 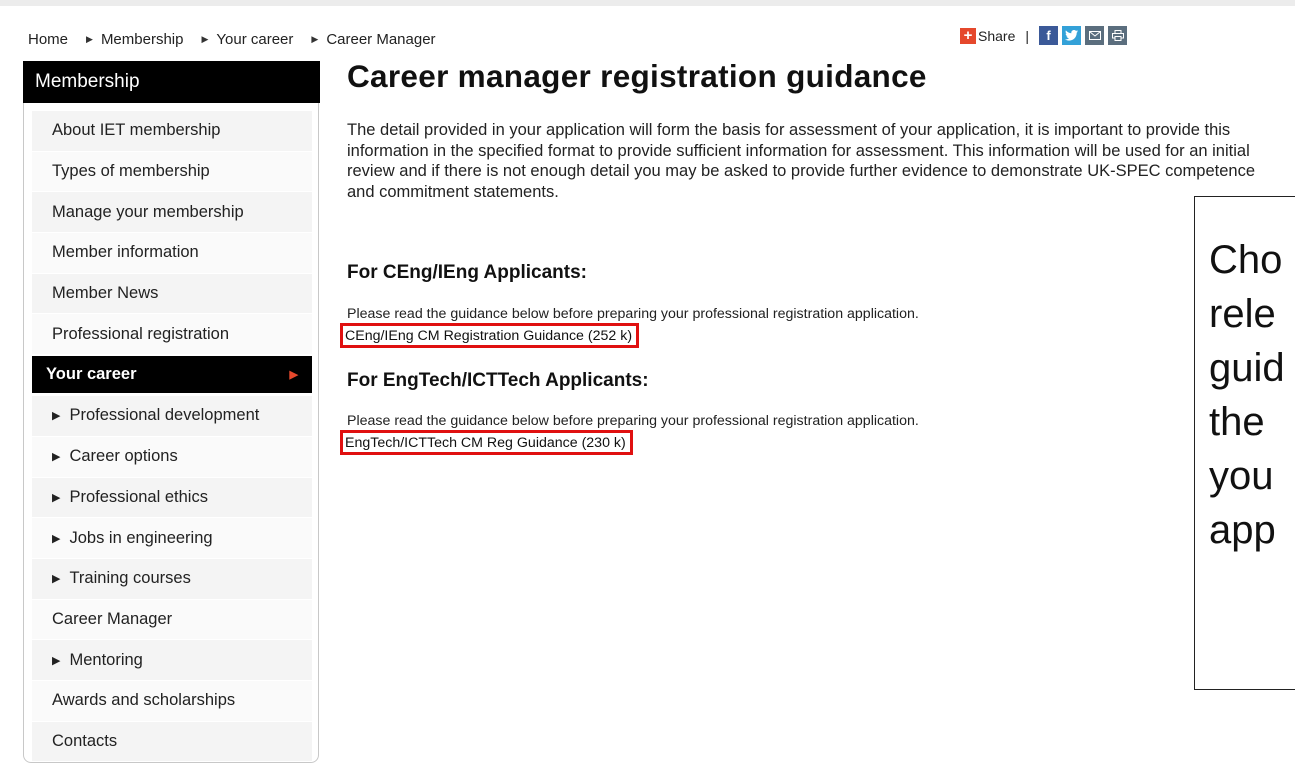 I want to click on sidebar-item-career-manager: Career Manager, so click(x=172, y=620).